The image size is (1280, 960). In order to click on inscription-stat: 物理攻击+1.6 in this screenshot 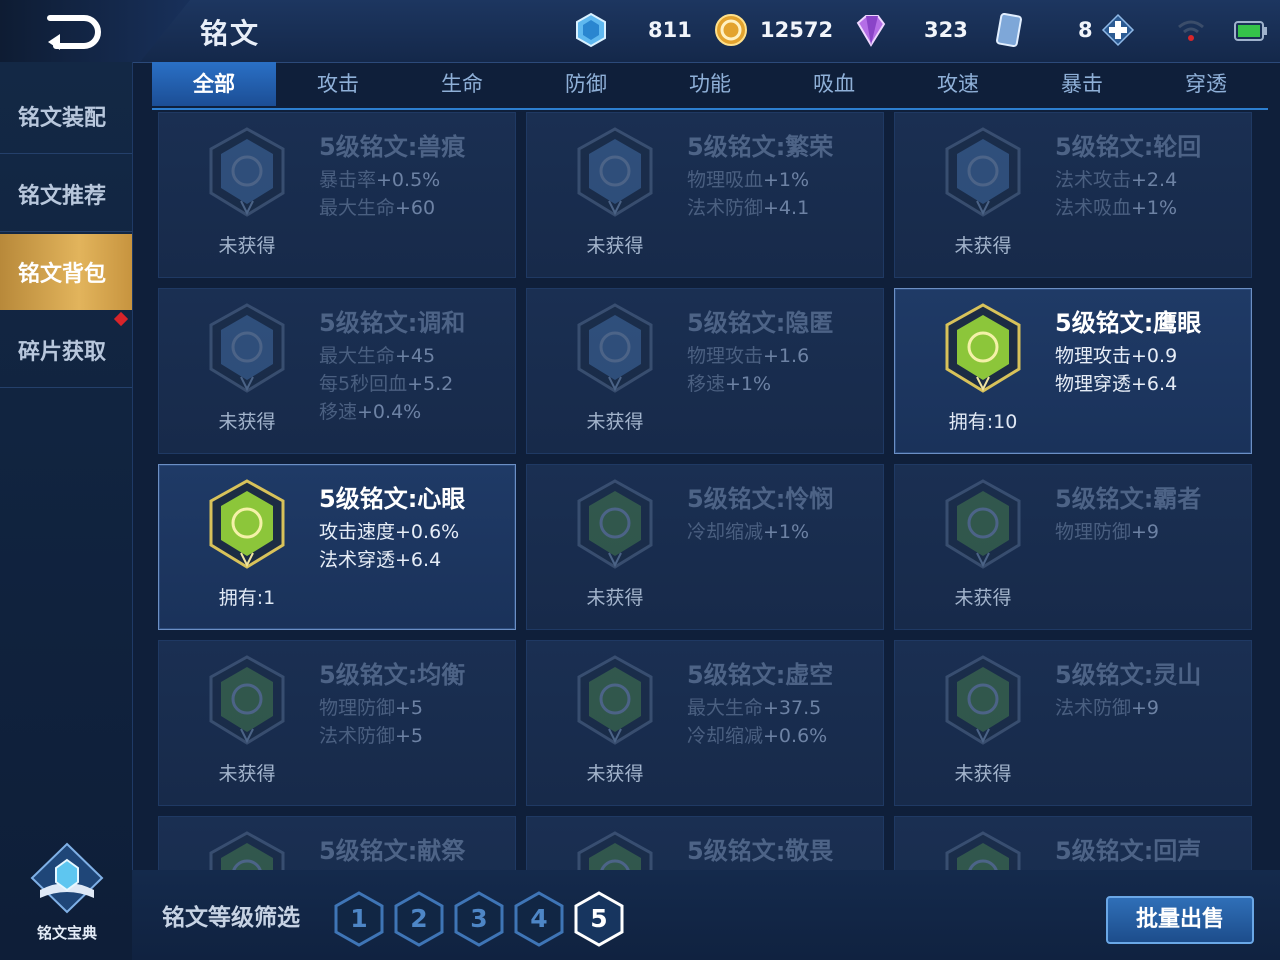, I will do `click(748, 354)`.